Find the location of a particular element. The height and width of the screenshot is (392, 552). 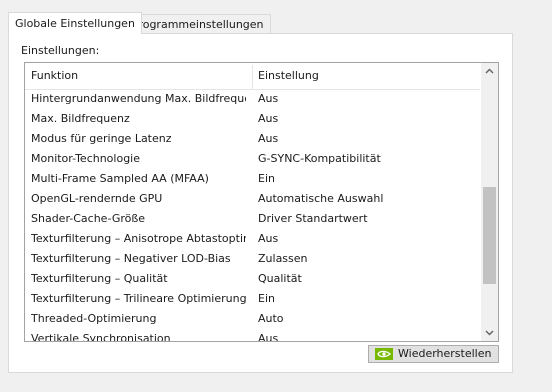

list-item: Modus für geringe Latenz Aus is located at coordinates (252, 139).